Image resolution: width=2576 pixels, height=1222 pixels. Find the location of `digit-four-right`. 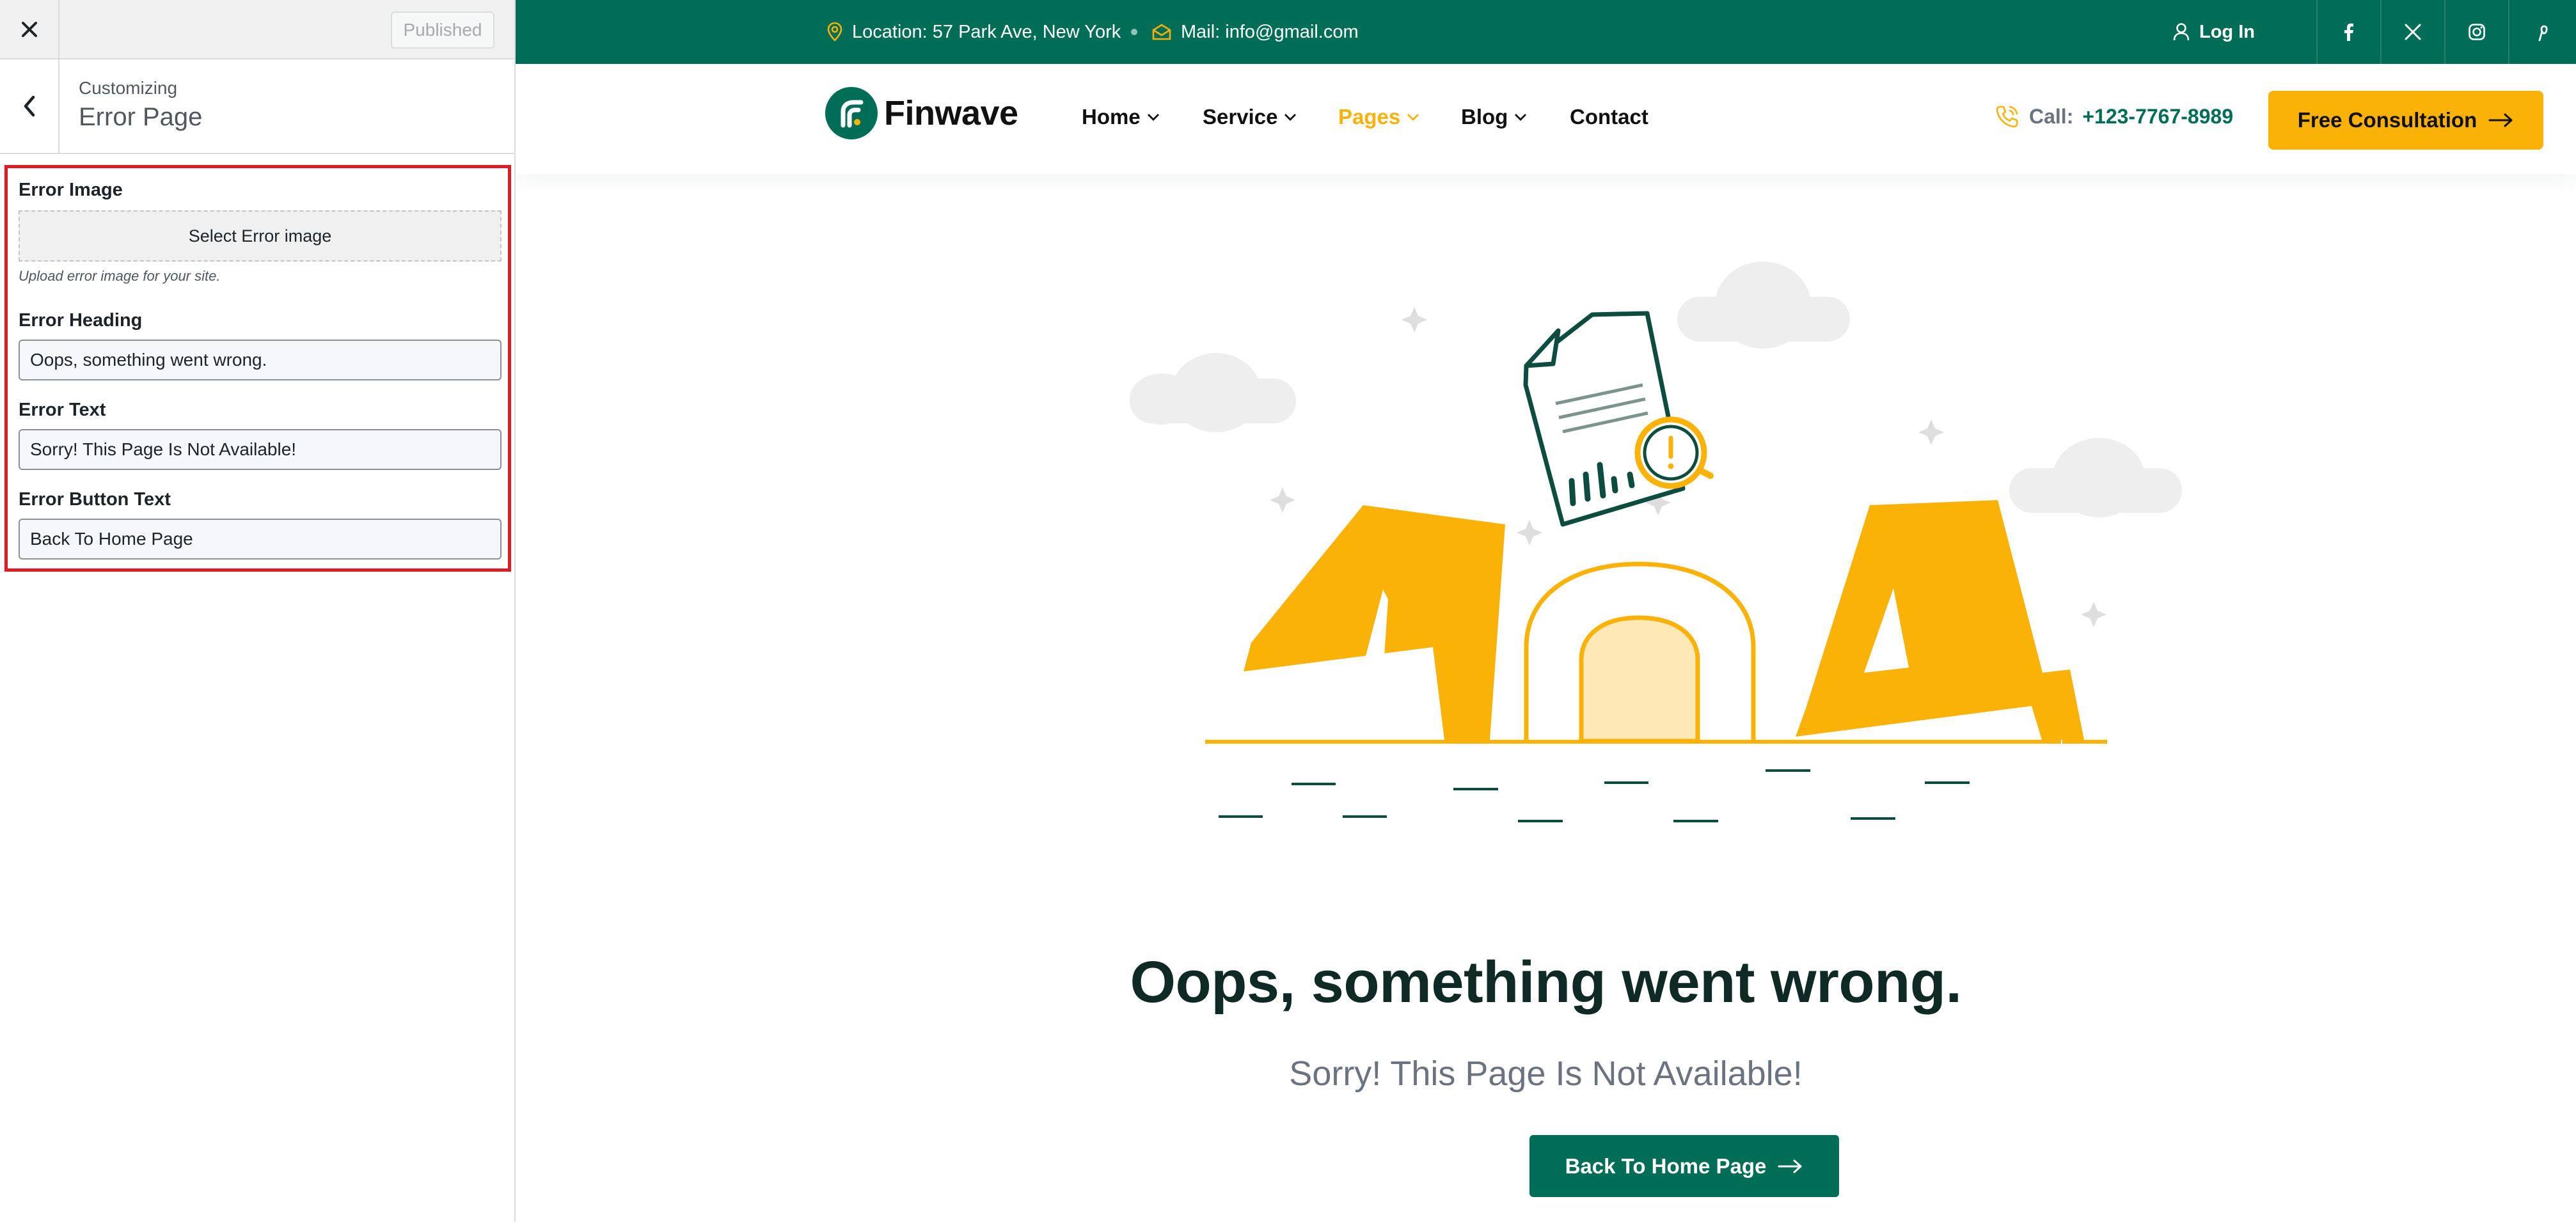

digit-four-right is located at coordinates (1940, 620).